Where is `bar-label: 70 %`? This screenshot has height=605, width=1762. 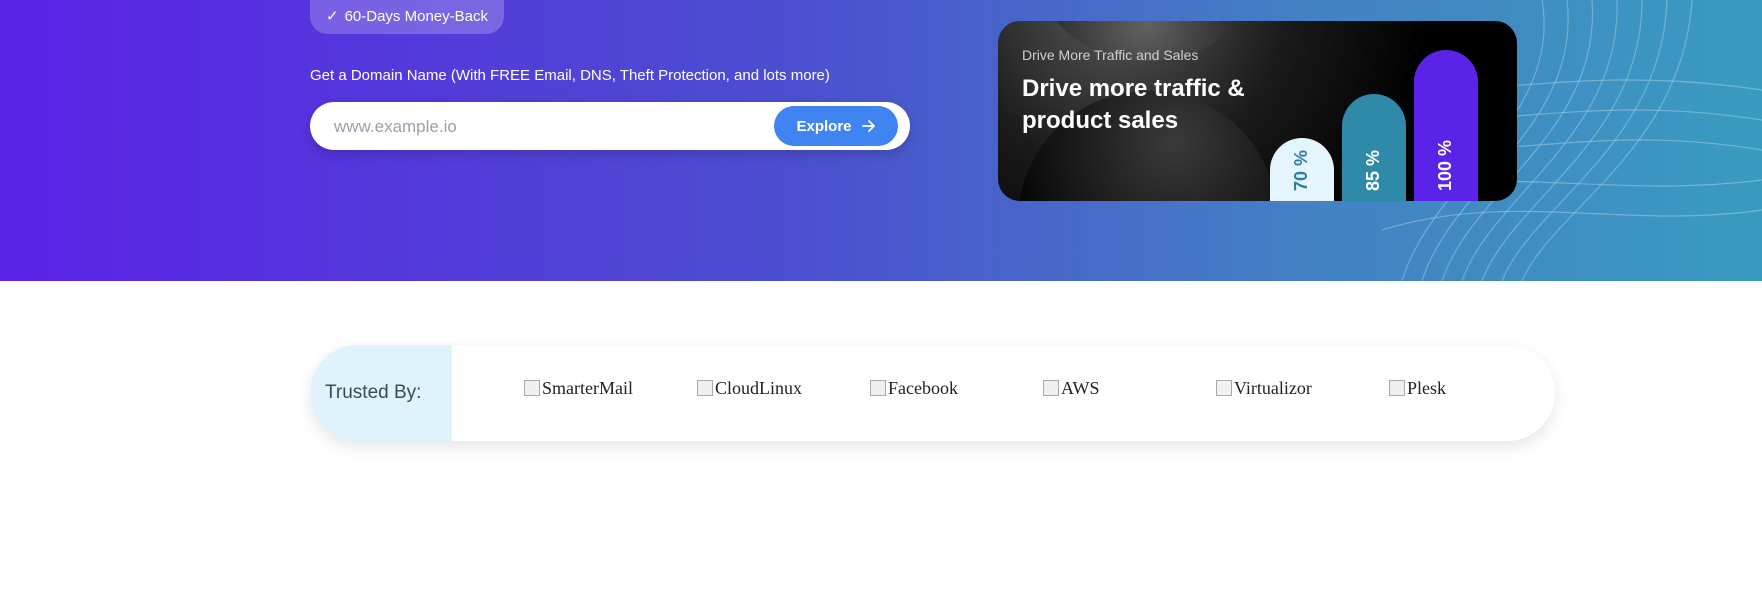 bar-label: 70 % is located at coordinates (1301, 170).